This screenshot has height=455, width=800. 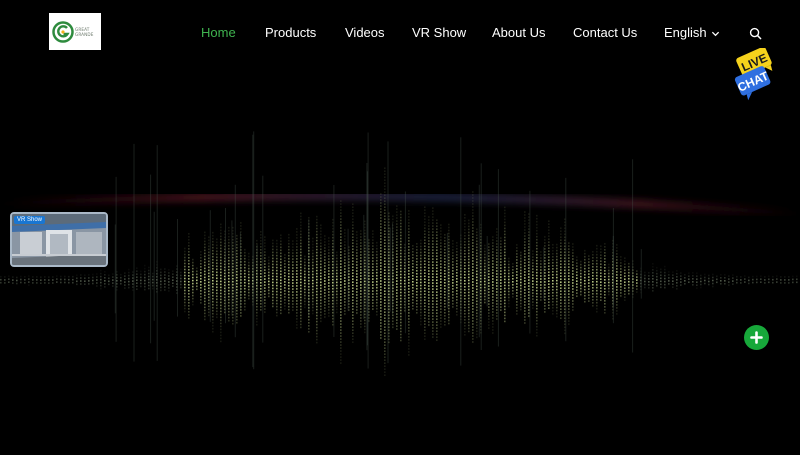 What do you see at coordinates (756, 75) in the screenshot?
I see `live-chat-button: LIVE CHAT` at bounding box center [756, 75].